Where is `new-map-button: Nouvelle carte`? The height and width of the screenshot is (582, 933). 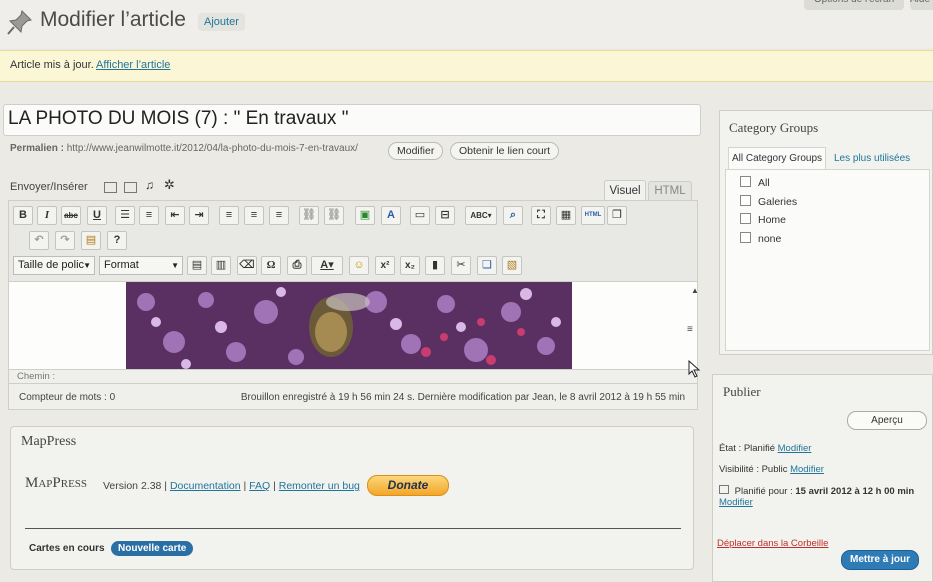
new-map-button: Nouvelle carte is located at coordinates (152, 548).